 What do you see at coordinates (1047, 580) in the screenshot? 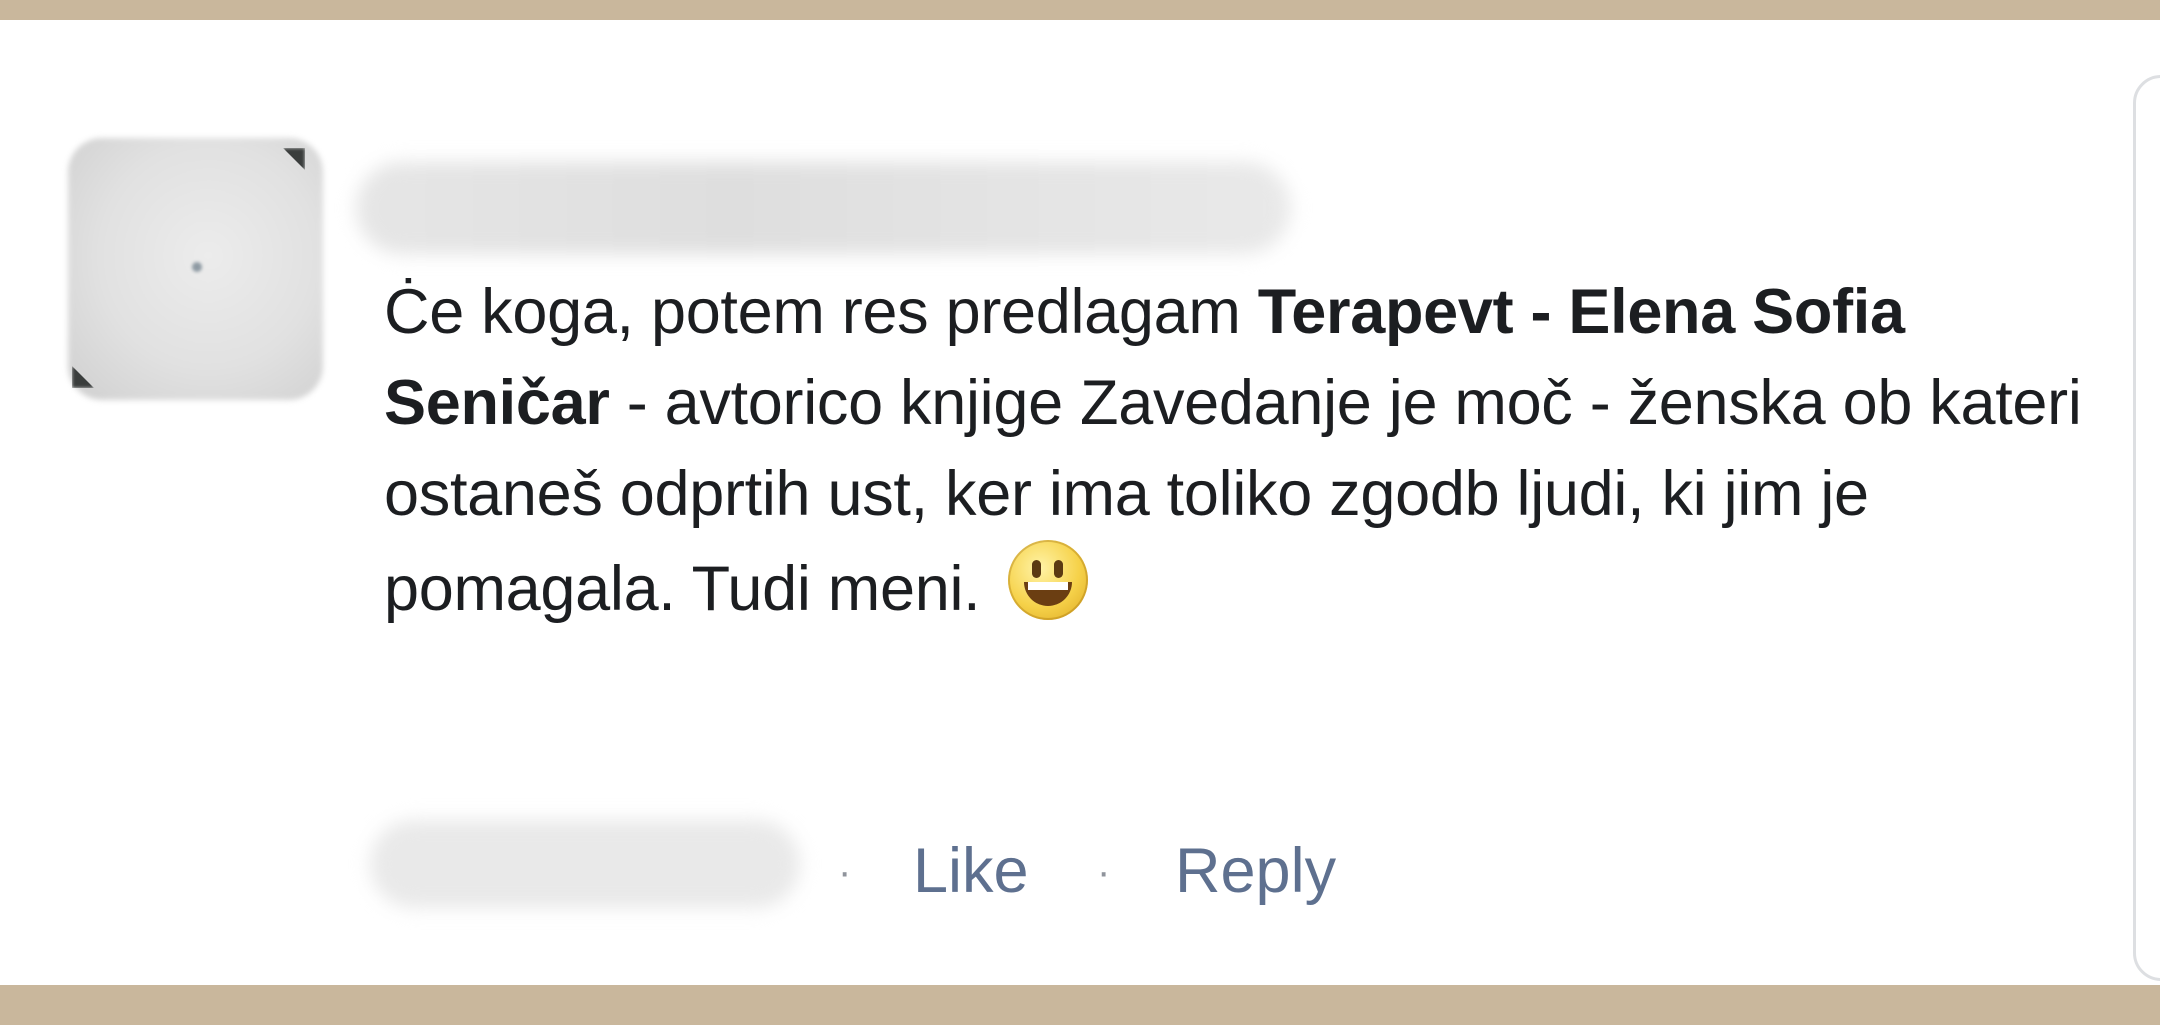
I see `grinning-face-icon` at bounding box center [1047, 580].